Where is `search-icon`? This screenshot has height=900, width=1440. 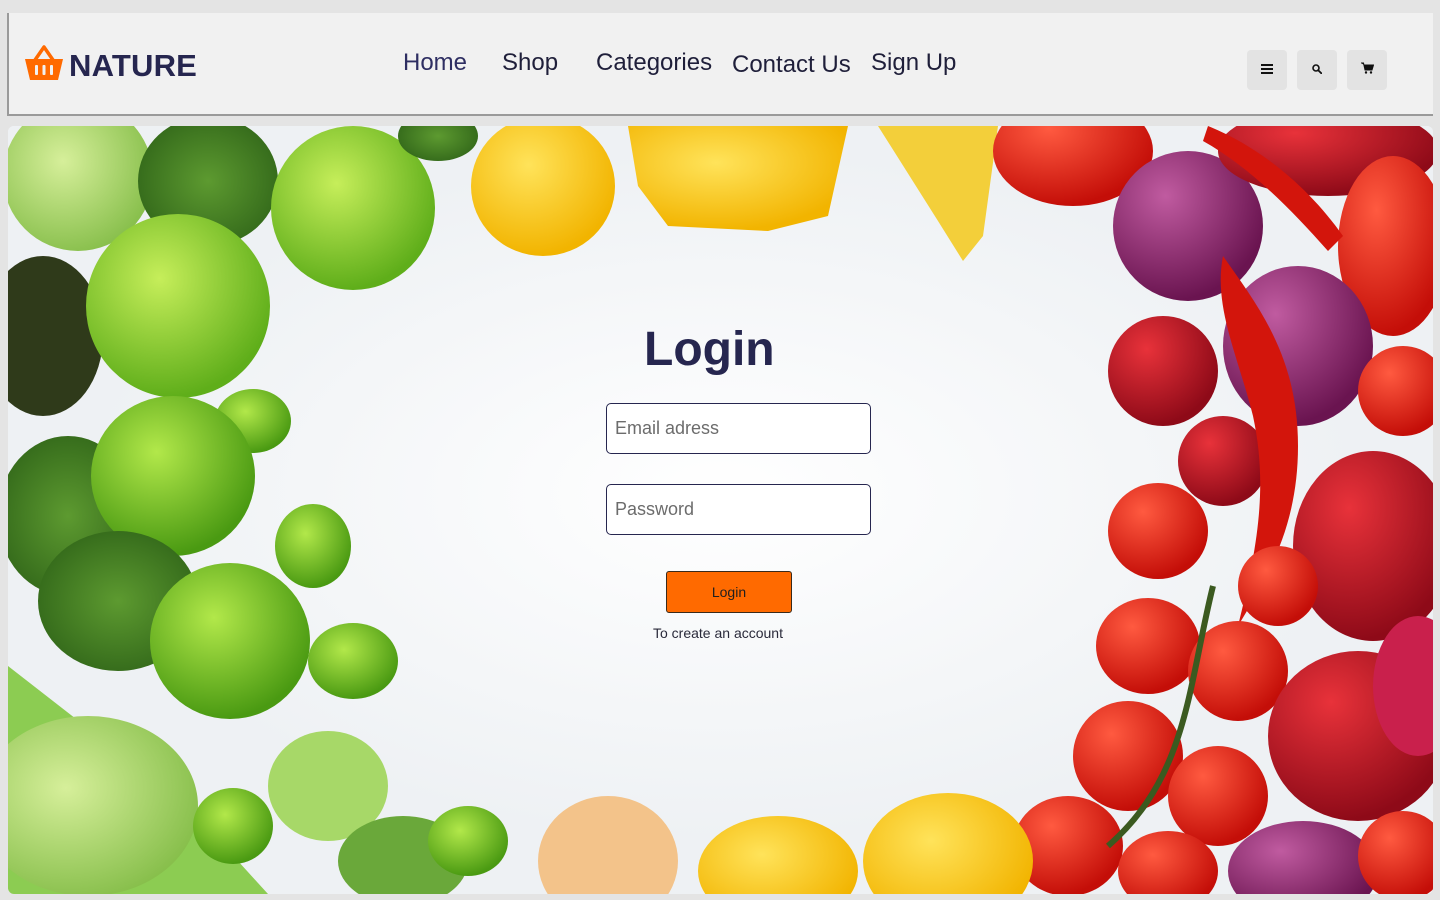
search-icon is located at coordinates (1317, 70).